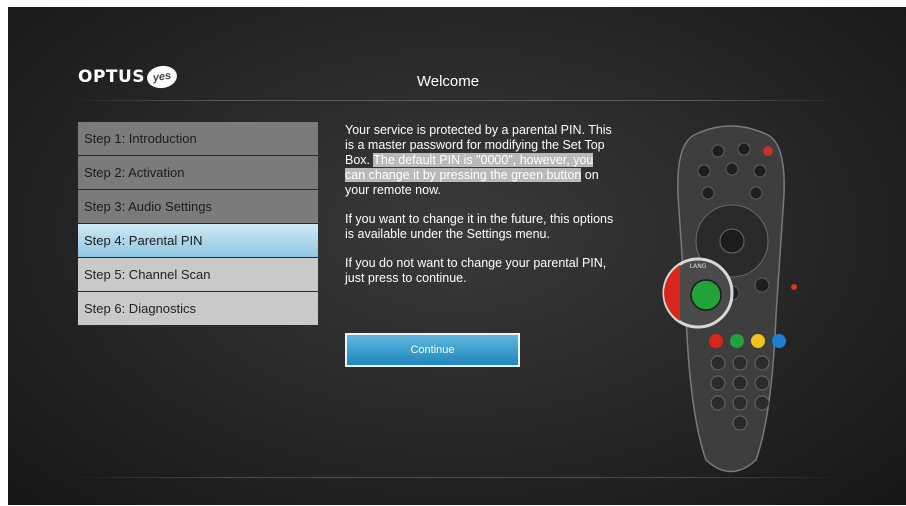 Image resolution: width=906 pixels, height=506 pixels. What do you see at coordinates (779, 341) in the screenshot?
I see `blue-button-icon` at bounding box center [779, 341].